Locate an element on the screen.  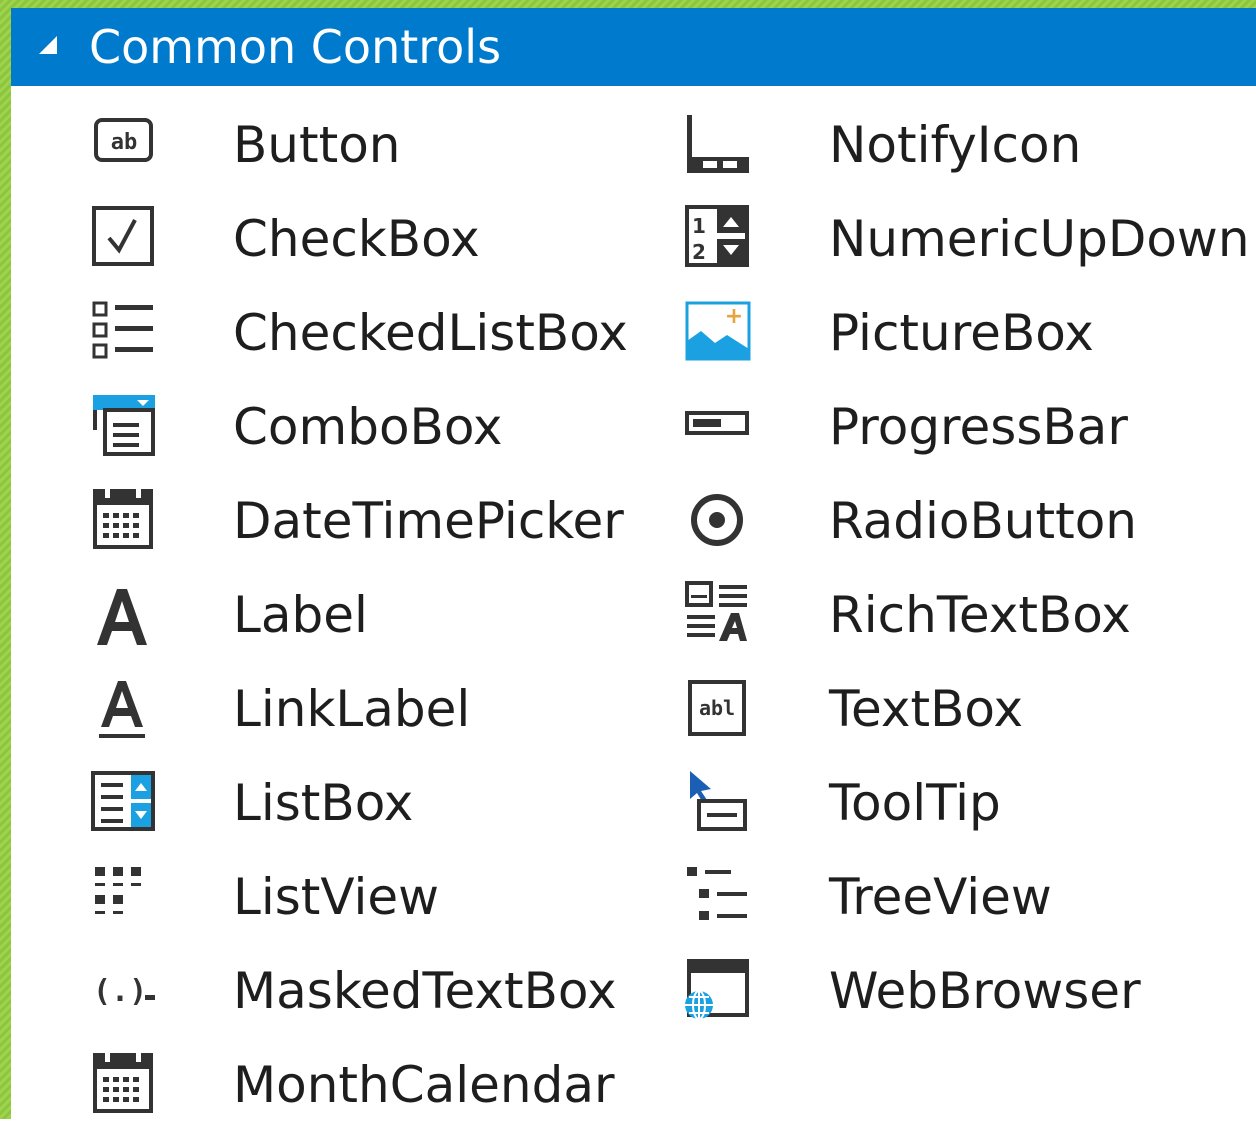
toolbox-item-checkedlistbox: CheckedListBox is located at coordinates (367, 344).